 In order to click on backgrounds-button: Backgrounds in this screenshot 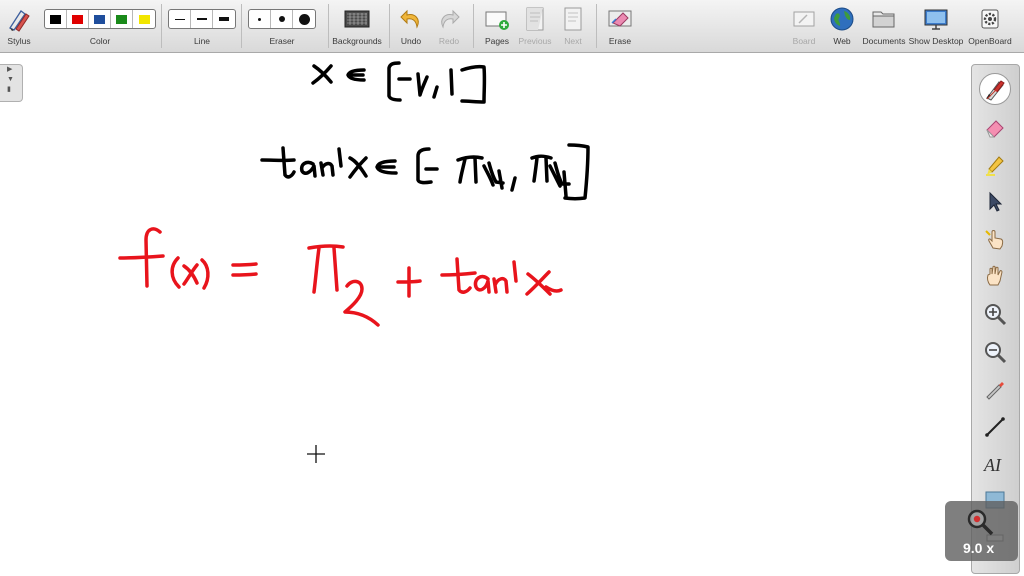, I will do `click(357, 25)`.